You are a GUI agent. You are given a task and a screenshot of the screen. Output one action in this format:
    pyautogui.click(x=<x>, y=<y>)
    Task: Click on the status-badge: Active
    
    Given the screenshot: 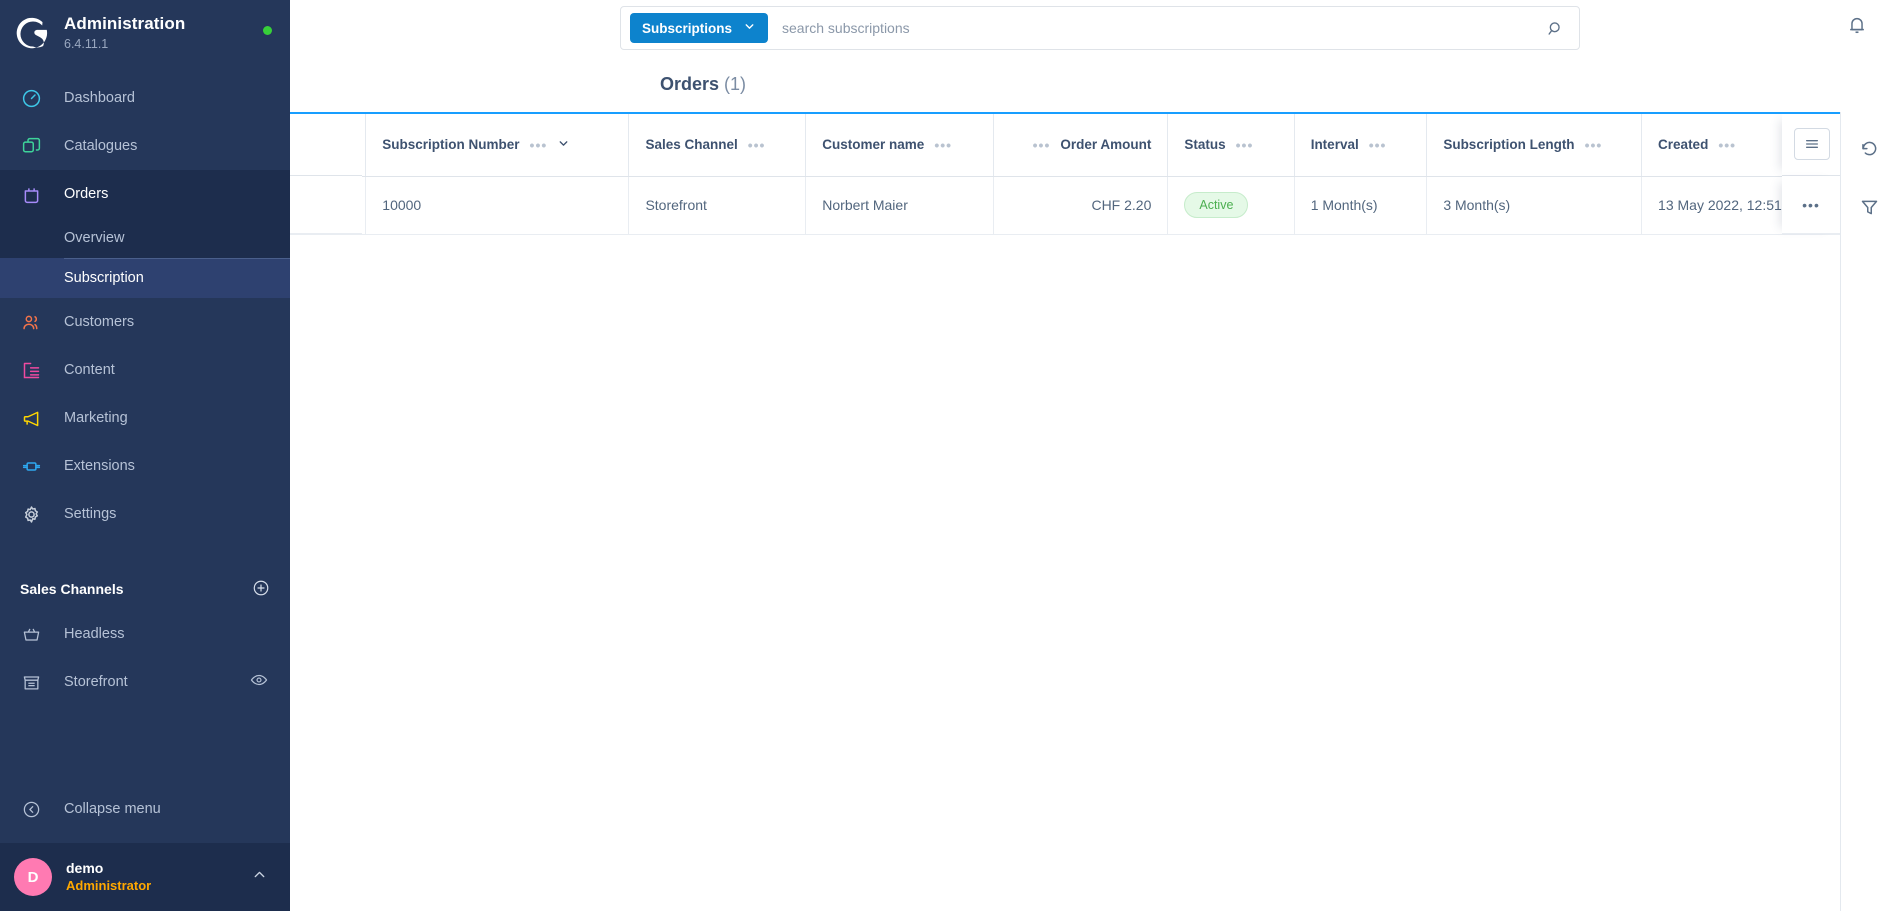 What is the action you would take?
    pyautogui.click(x=1216, y=205)
    